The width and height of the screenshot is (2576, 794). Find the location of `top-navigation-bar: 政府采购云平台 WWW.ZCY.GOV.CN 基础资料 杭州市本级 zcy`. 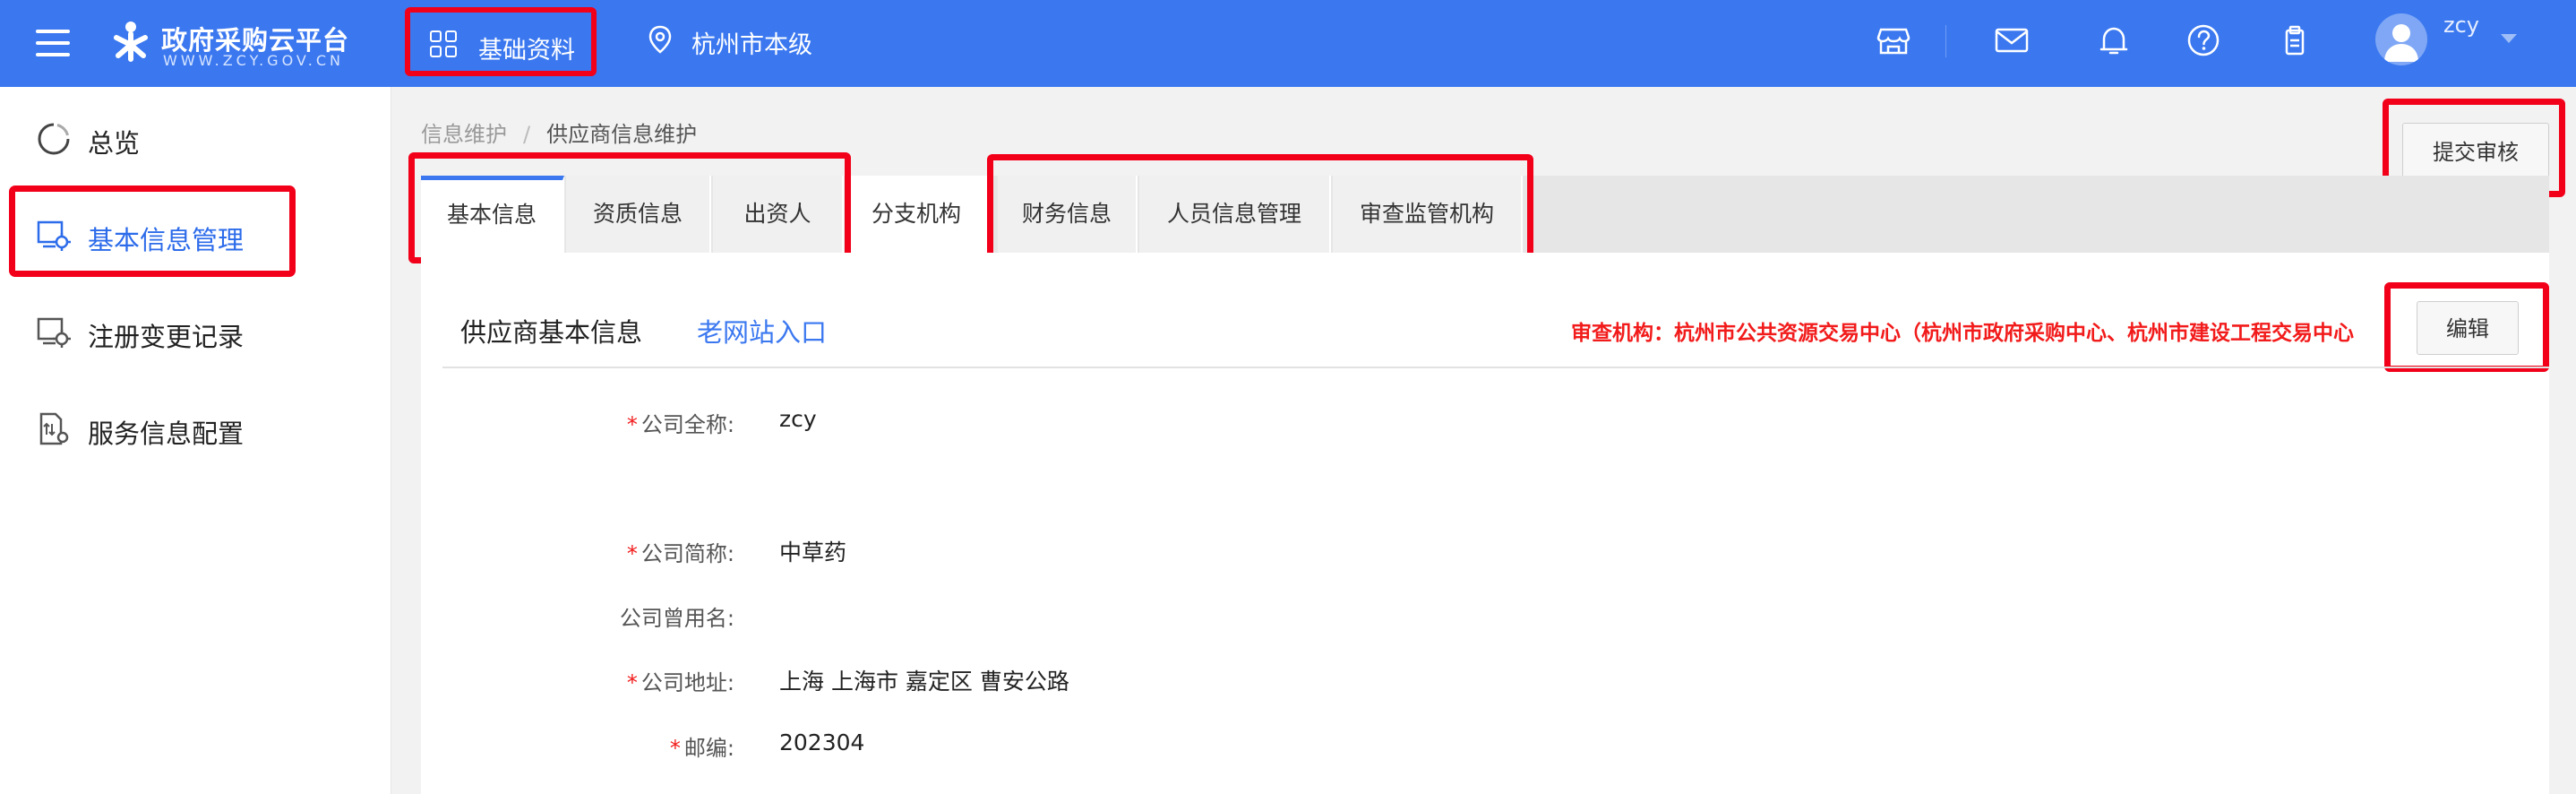

top-navigation-bar: 政府采购云平台 WWW.ZCY.GOV.CN 基础资料 杭州市本级 zcy is located at coordinates (1288, 44).